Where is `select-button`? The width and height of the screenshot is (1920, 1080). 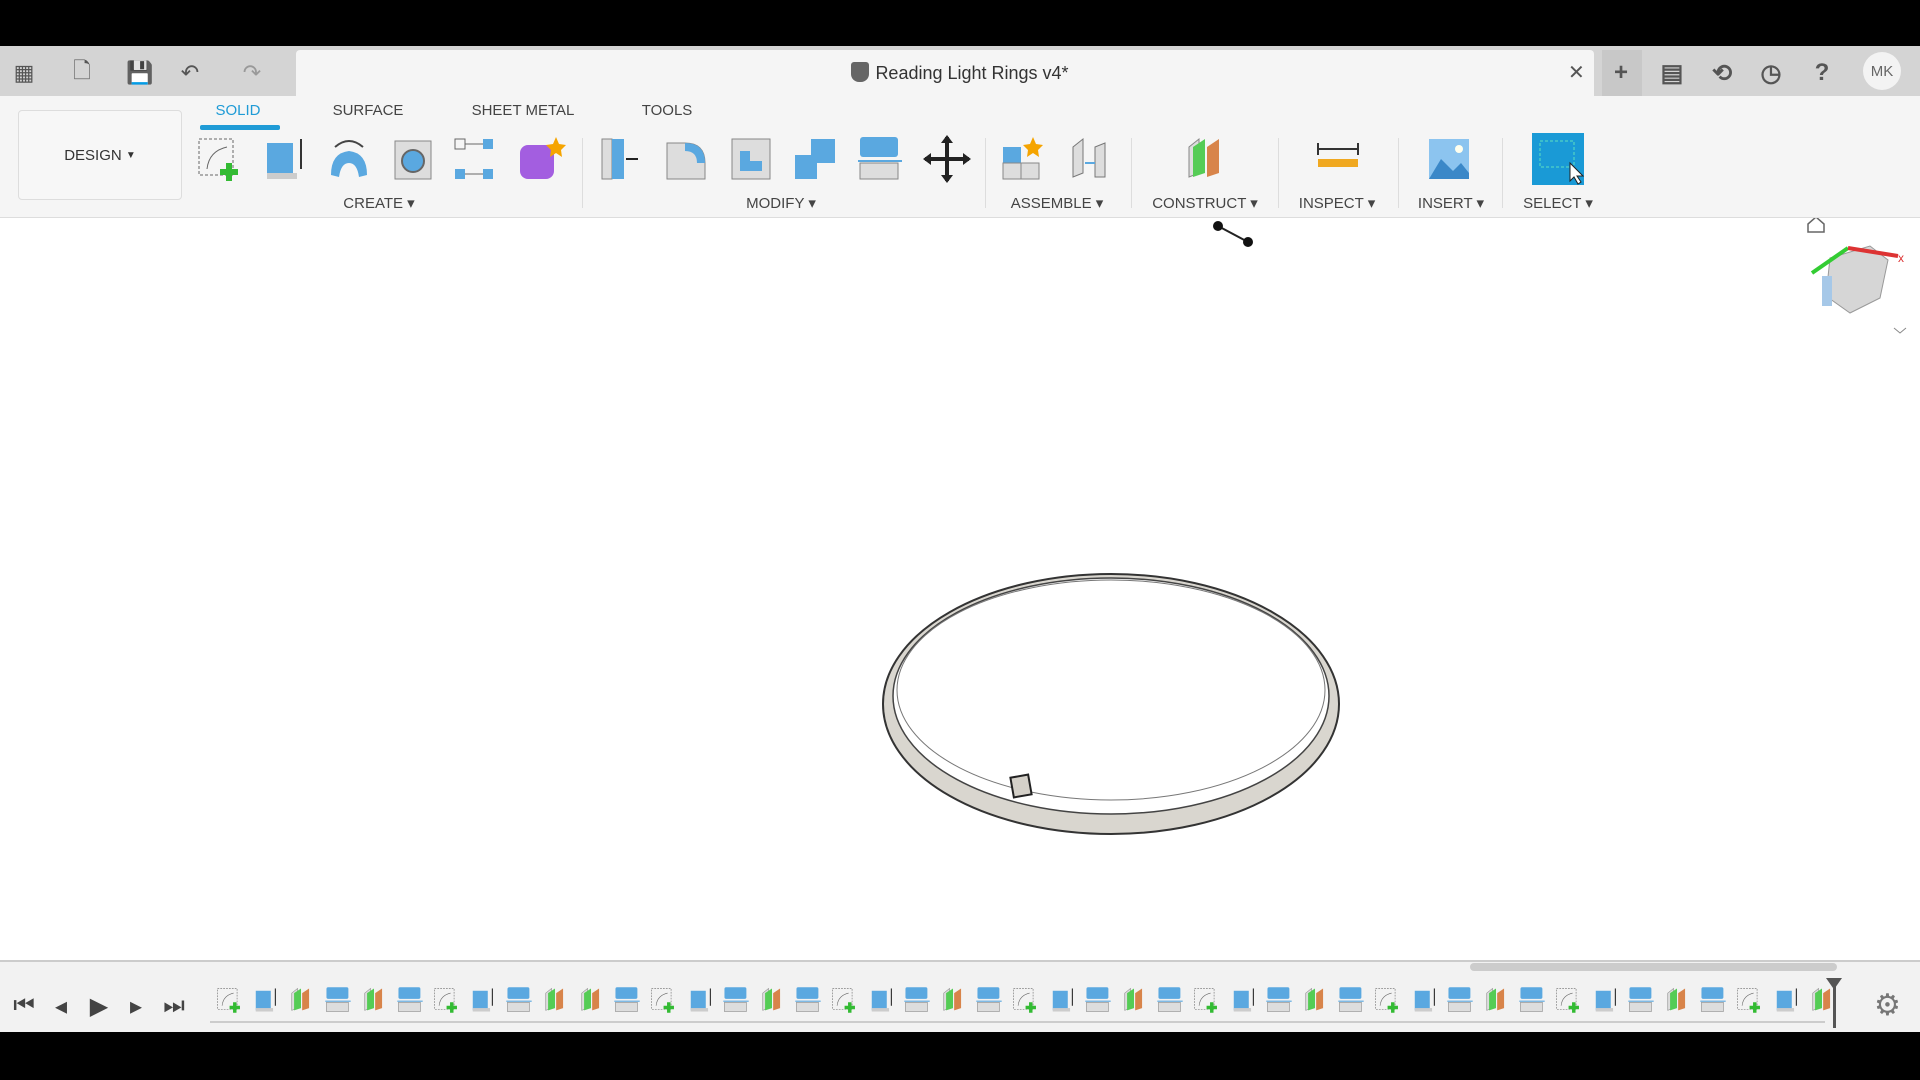
select-button is located at coordinates (1560, 161).